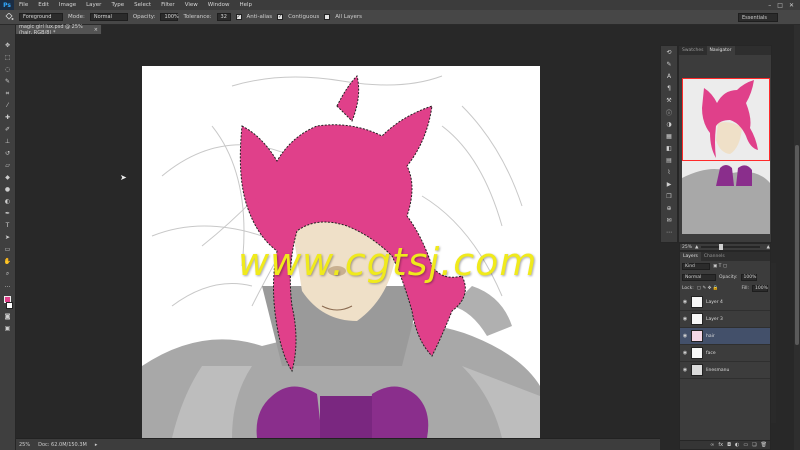  What do you see at coordinates (96, 445) in the screenshot?
I see `status-arrow-icon: ▸` at bounding box center [96, 445].